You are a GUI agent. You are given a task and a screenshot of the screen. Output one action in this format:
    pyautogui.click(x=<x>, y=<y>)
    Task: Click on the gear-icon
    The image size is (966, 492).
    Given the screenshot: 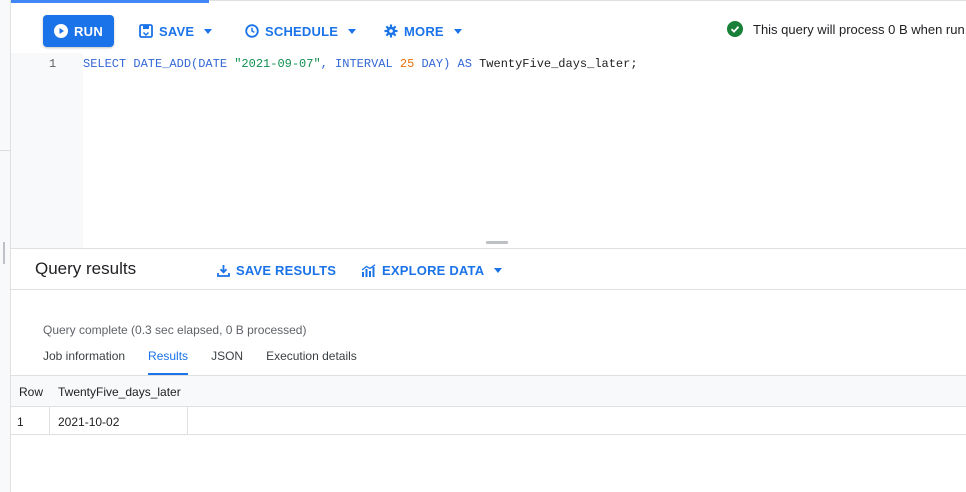 What is the action you would take?
    pyautogui.click(x=391, y=31)
    